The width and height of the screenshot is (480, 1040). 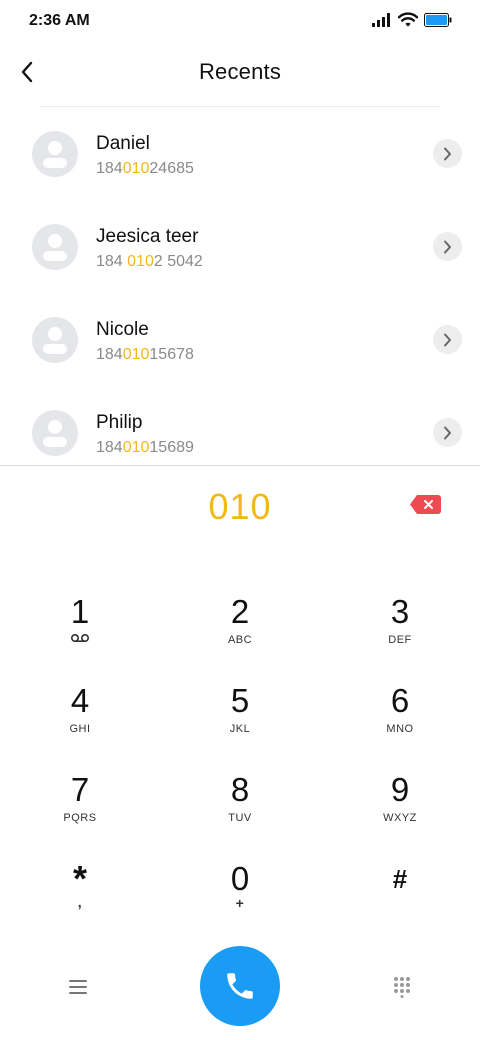 I want to click on key-letters: ABC, so click(x=240, y=640).